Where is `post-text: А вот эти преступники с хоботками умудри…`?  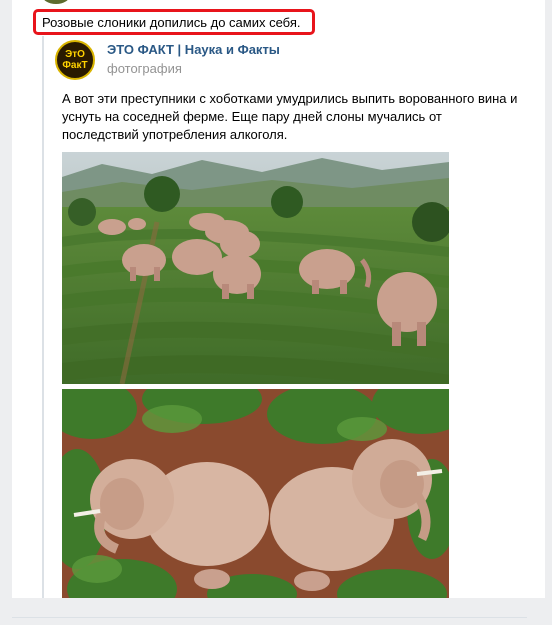
post-text: А вот эти преступники с хоботками умудри… is located at coordinates (290, 116).